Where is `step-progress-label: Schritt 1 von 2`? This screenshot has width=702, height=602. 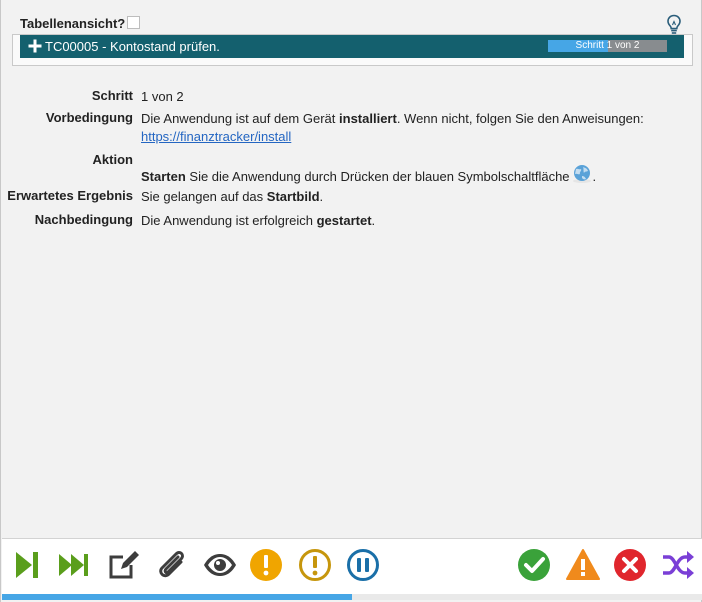 step-progress-label: Schritt 1 von 2 is located at coordinates (607, 45).